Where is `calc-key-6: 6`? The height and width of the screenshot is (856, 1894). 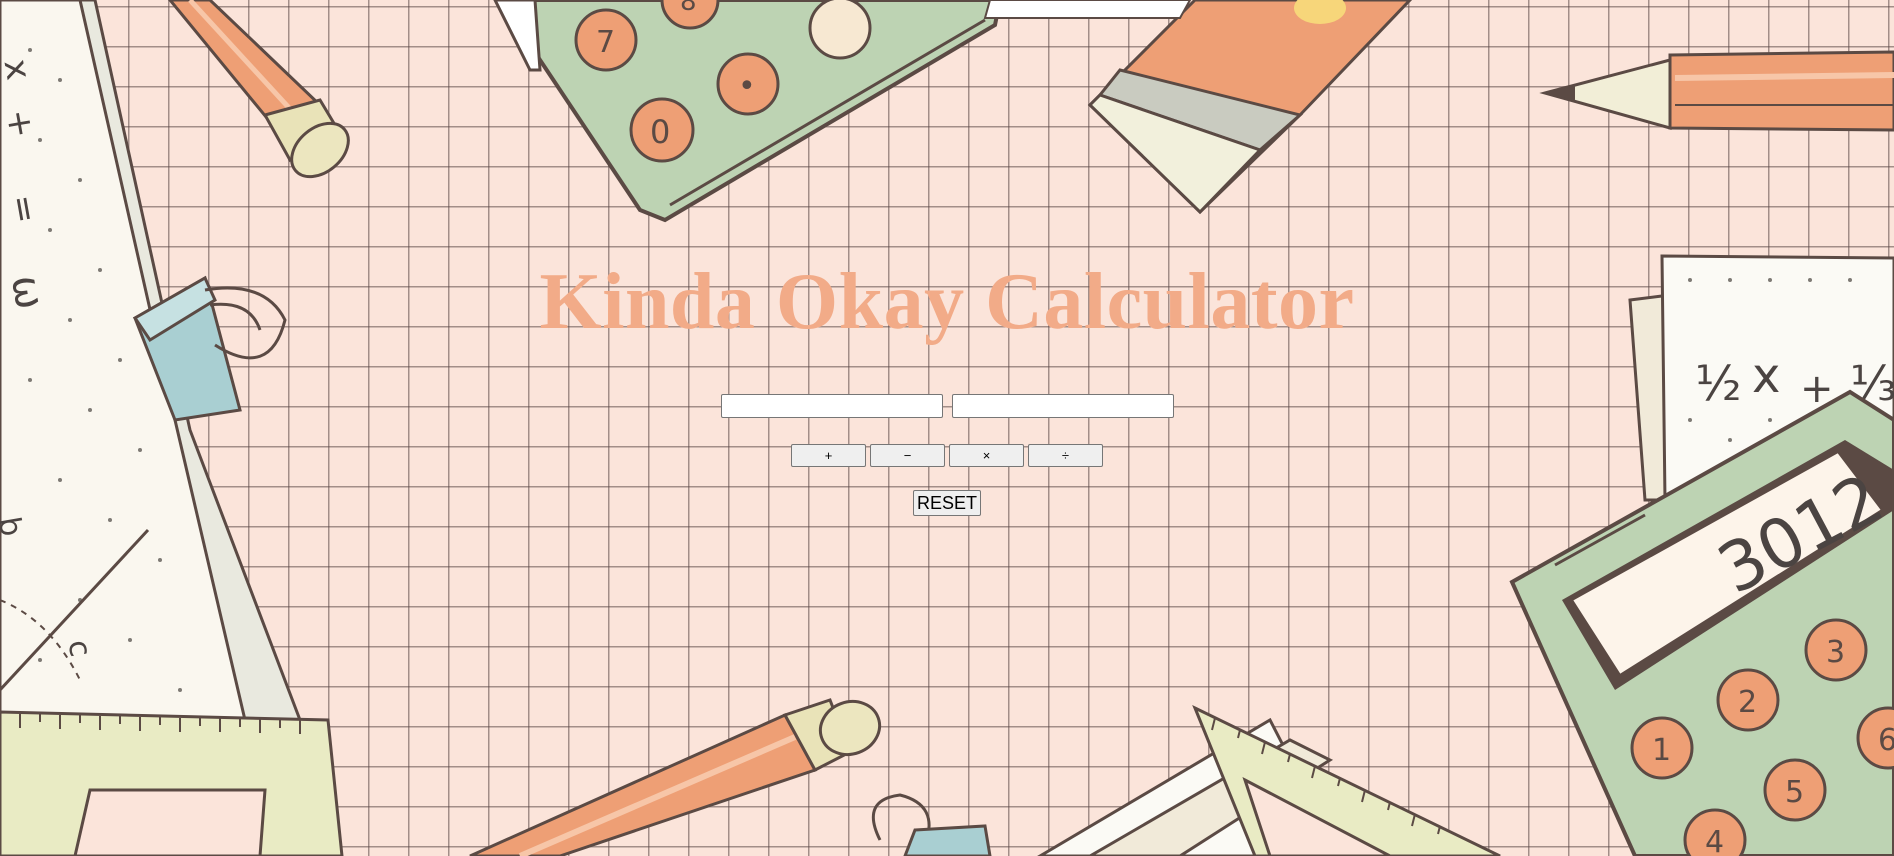 calc-key-6: 6 is located at coordinates (1886, 740).